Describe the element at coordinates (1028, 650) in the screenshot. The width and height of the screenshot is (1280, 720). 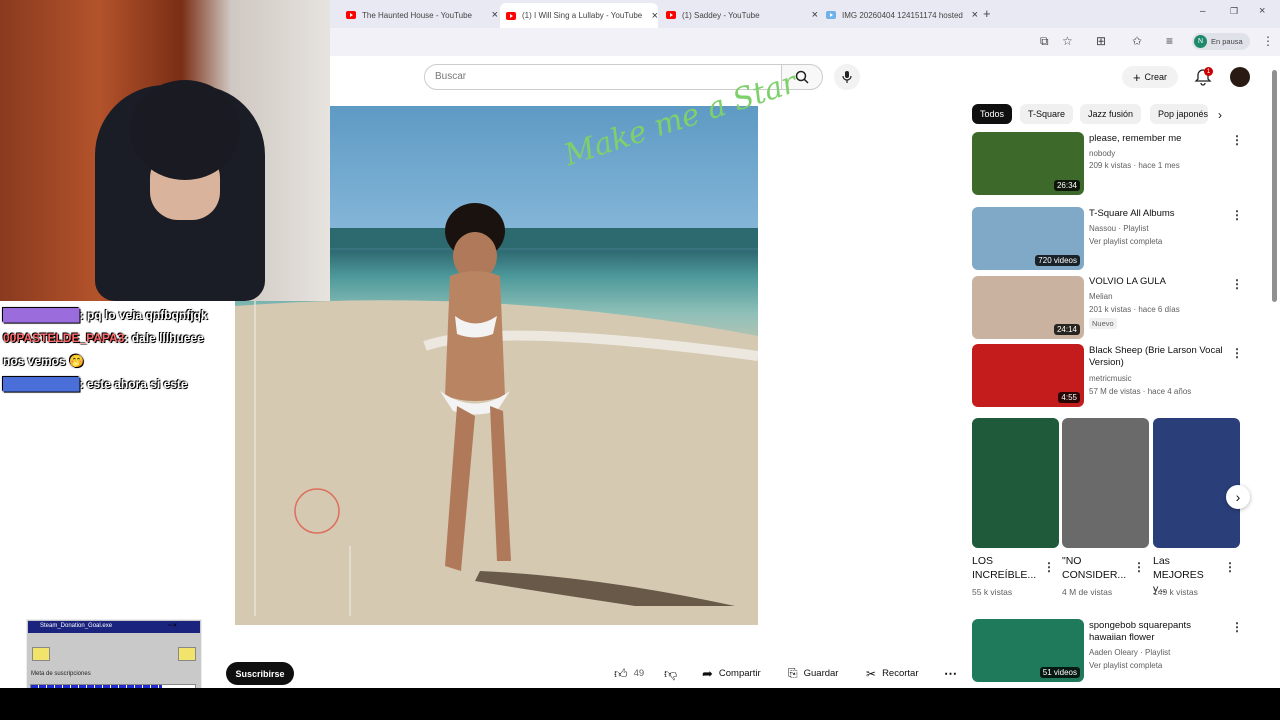
I see `playlist-thumbnail: 51 videos` at that location.